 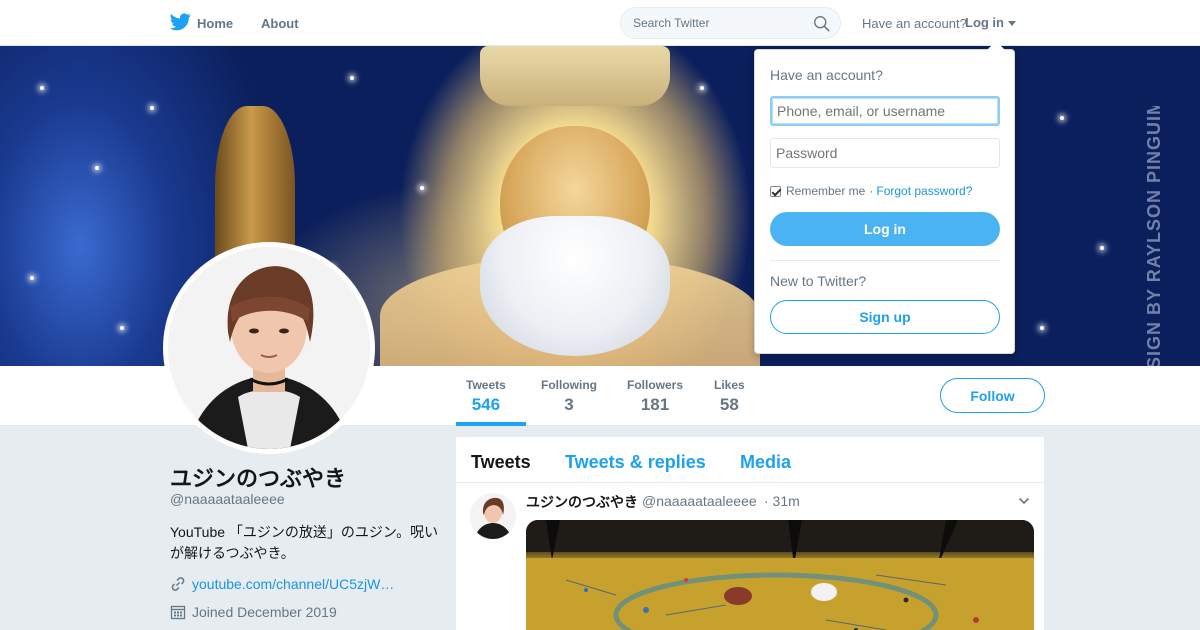 I want to click on stat-value: 181, so click(x=655, y=404).